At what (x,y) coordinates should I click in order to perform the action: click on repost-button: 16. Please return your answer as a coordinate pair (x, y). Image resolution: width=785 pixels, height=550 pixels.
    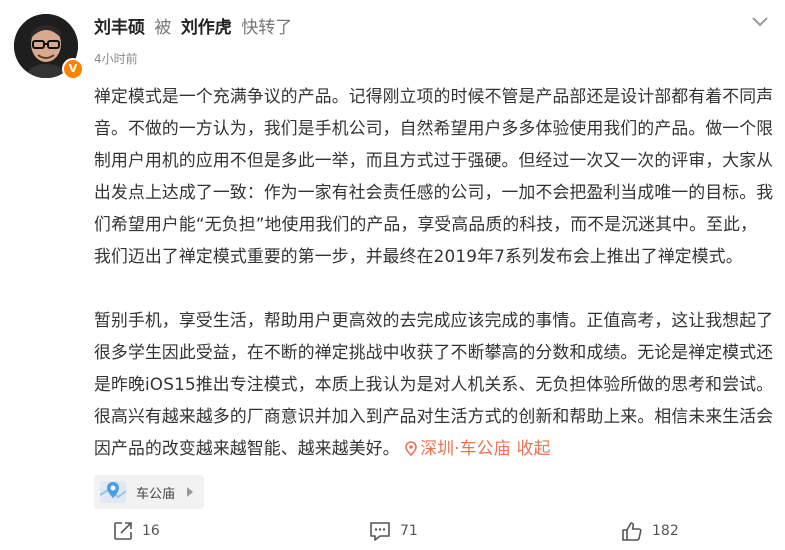
    Looking at the image, I should click on (136, 531).